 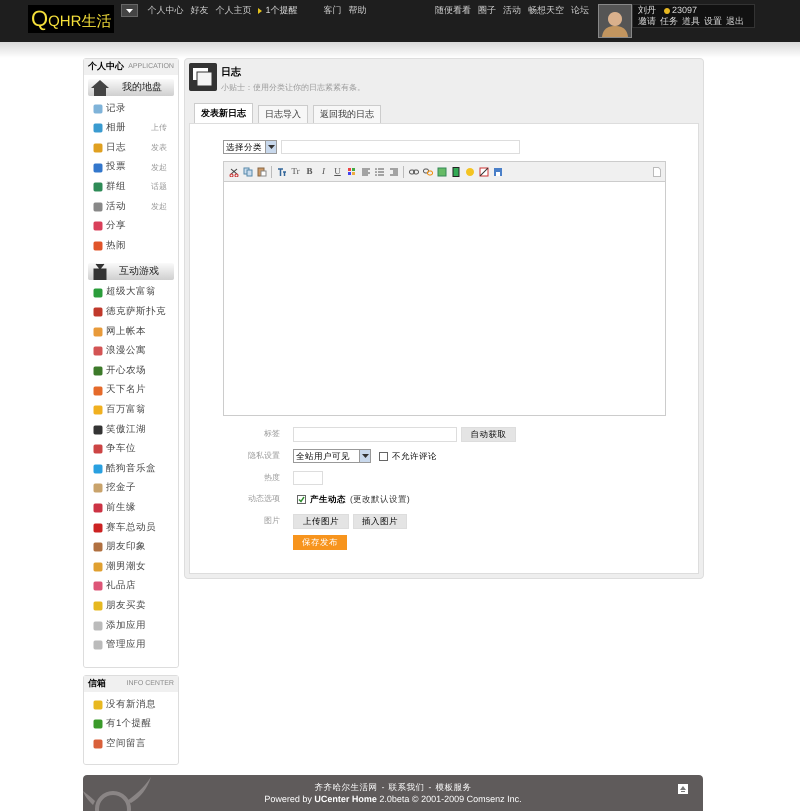 I want to click on tab: 返回我的日志, so click(x=347, y=114).